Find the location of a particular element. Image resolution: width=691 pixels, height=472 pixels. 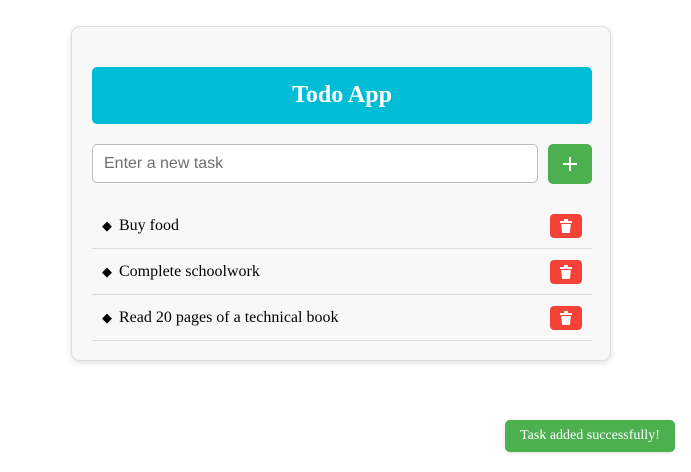

task-item: ◆ Buy food is located at coordinates (342, 226).